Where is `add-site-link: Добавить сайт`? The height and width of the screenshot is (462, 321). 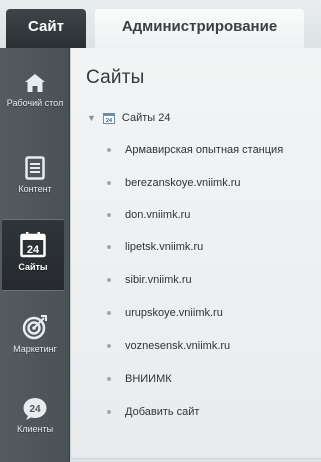 add-site-link: Добавить сайт is located at coordinates (153, 412).